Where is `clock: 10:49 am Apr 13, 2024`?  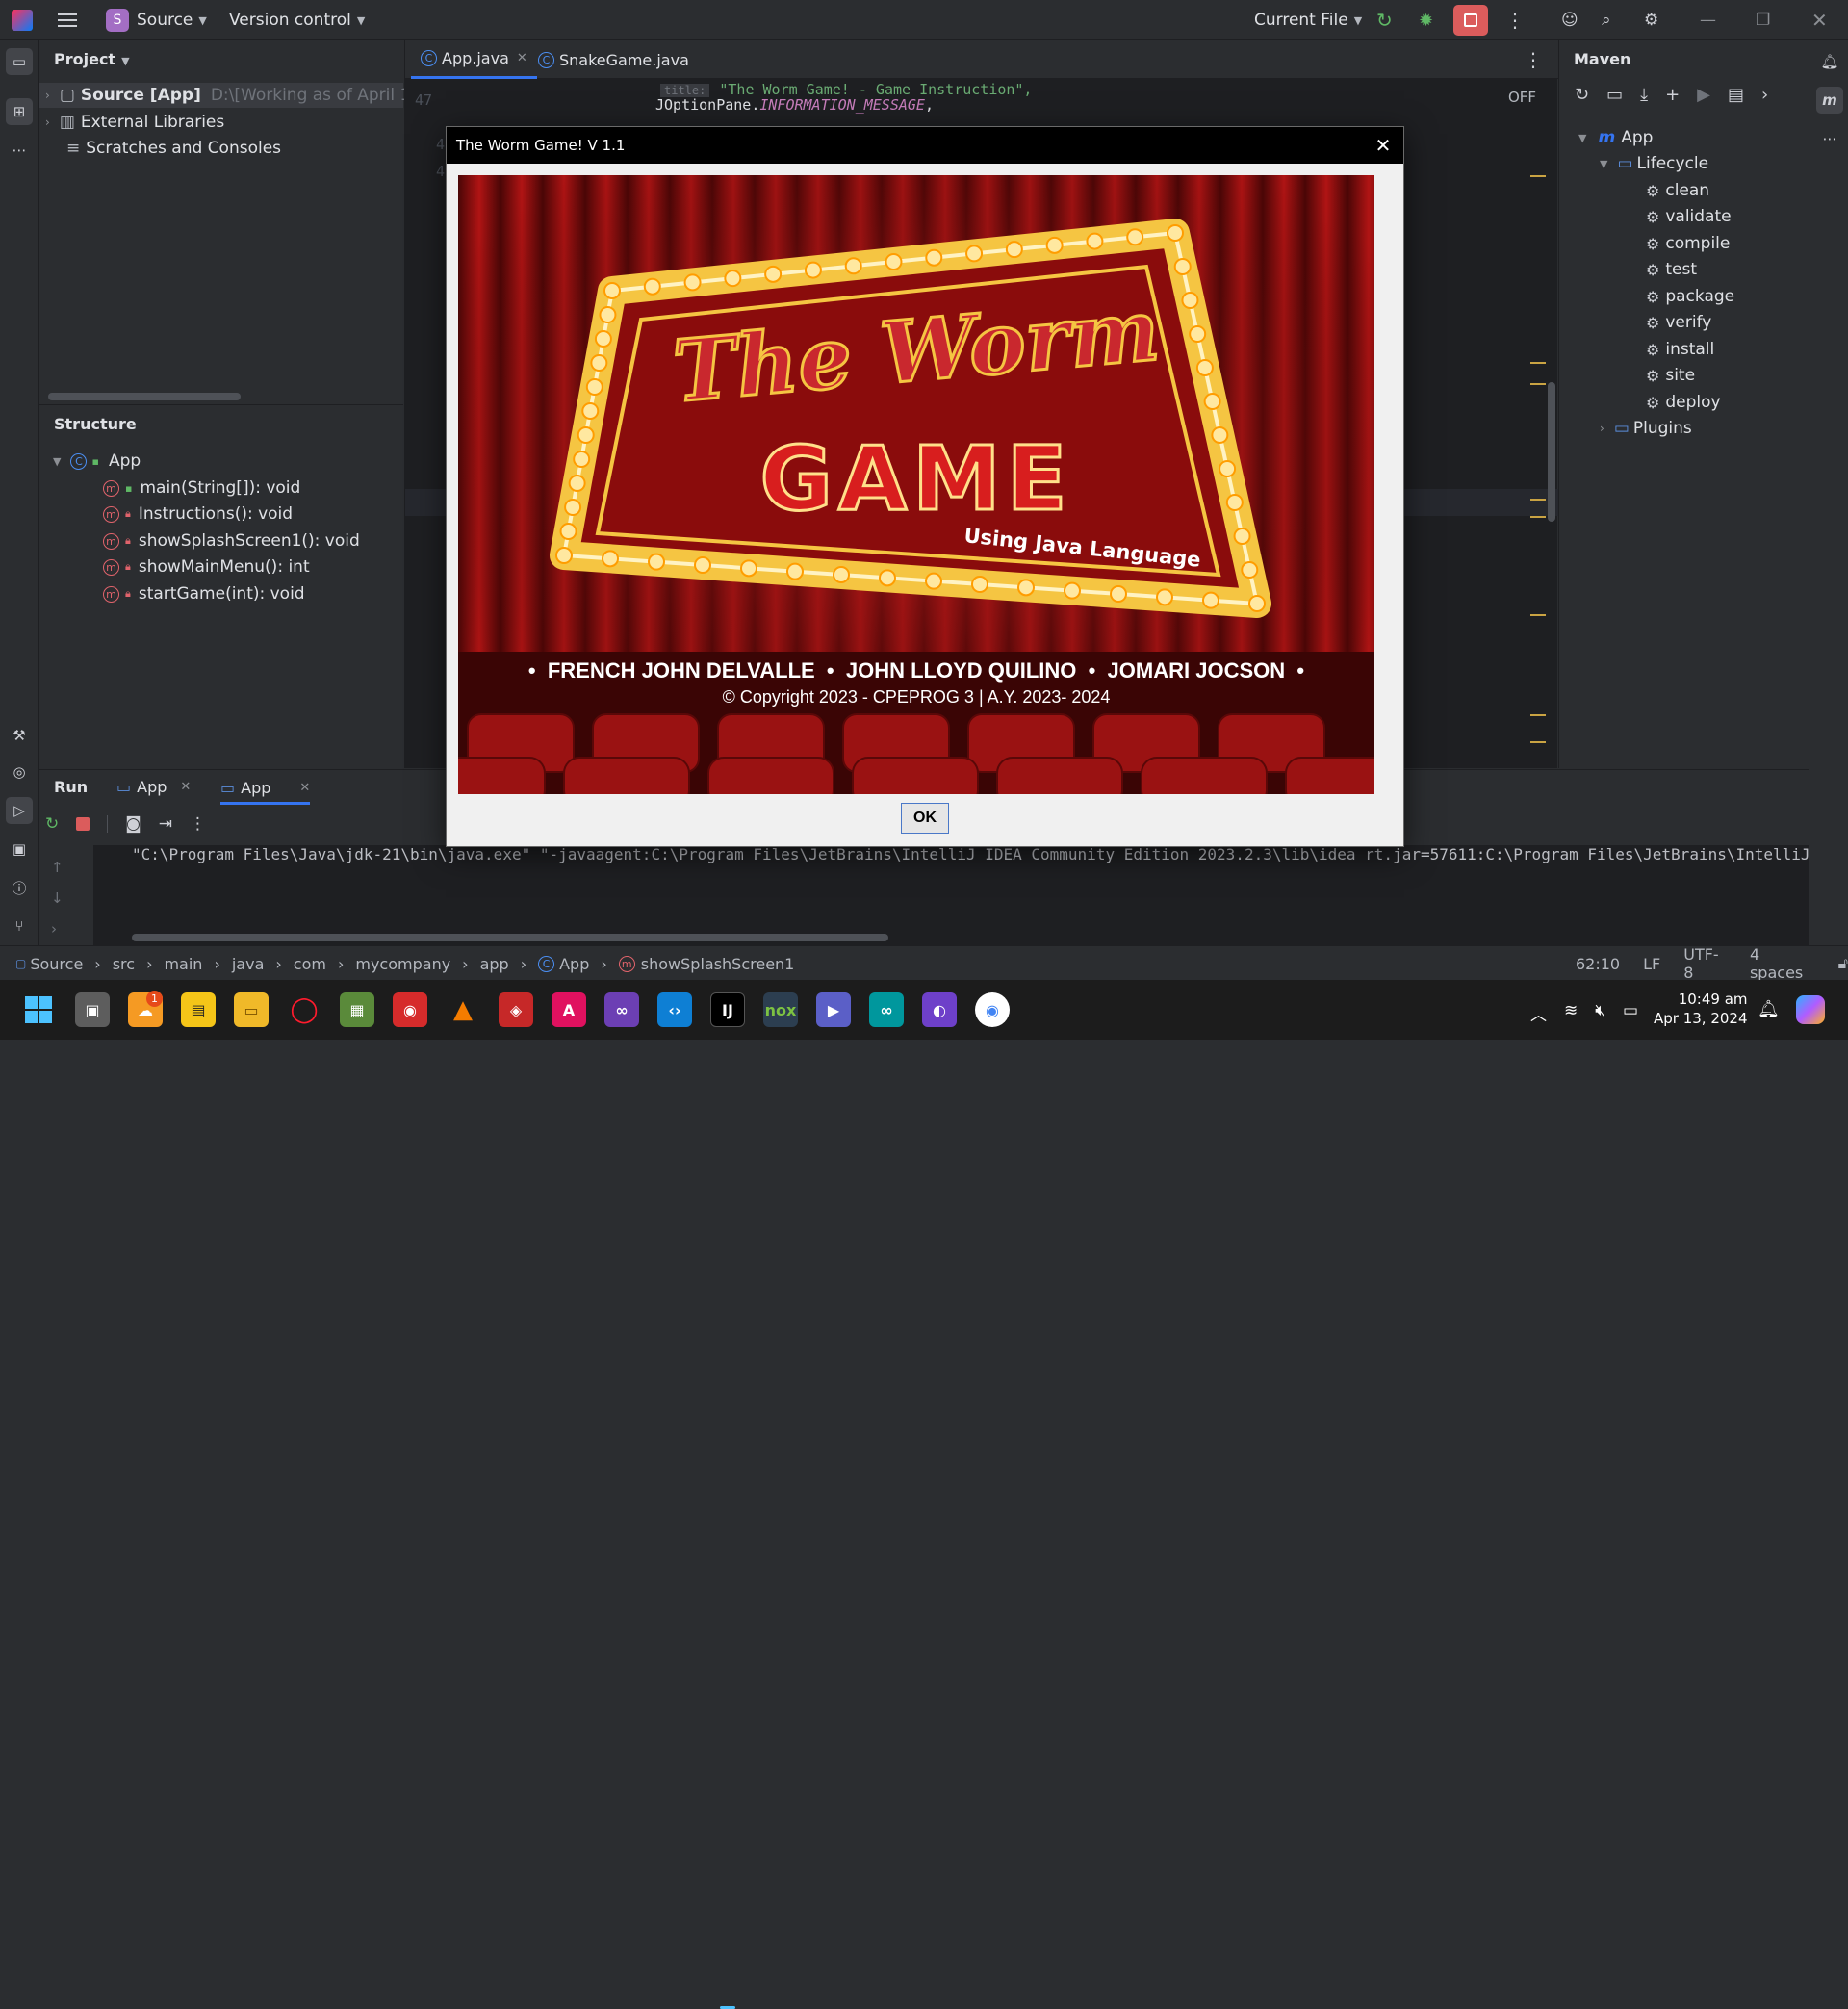
clock: 10:49 am Apr 13, 2024 is located at coordinates (1701, 1009).